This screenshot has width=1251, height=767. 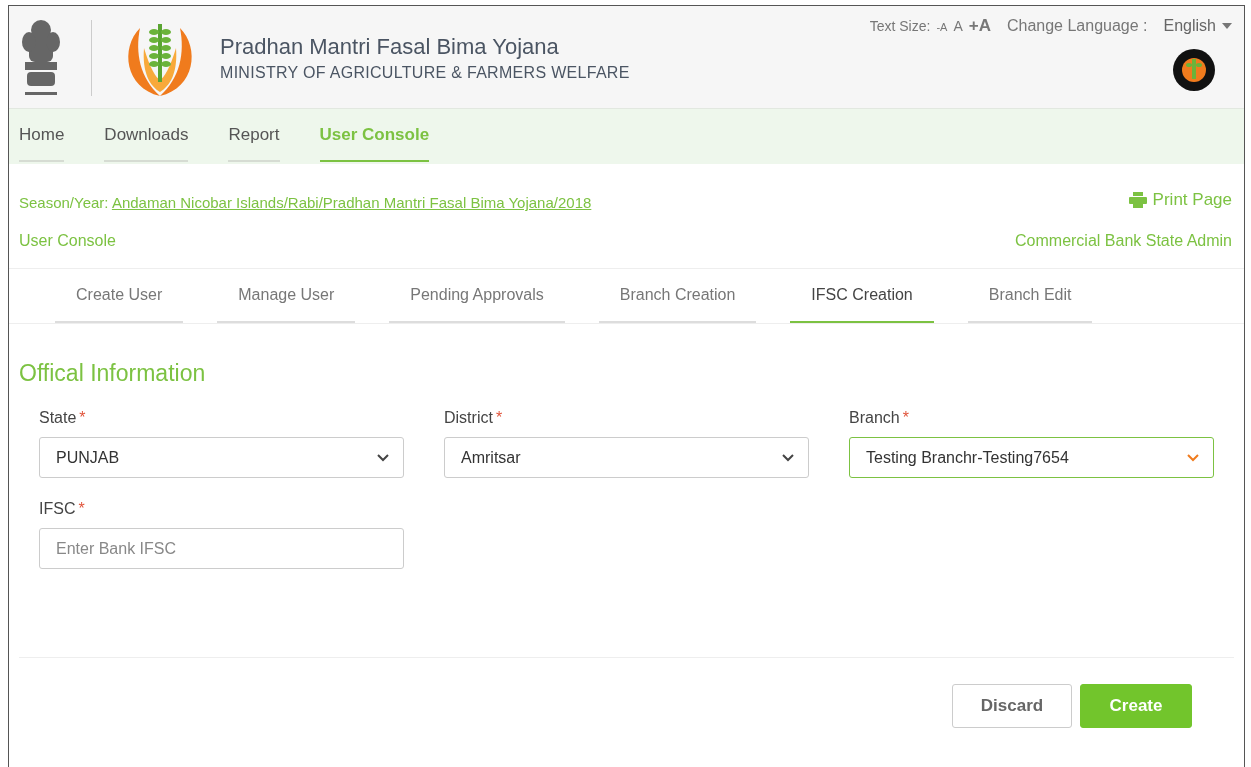 What do you see at coordinates (221, 457) in the screenshot?
I see `select-field: PUNJAB` at bounding box center [221, 457].